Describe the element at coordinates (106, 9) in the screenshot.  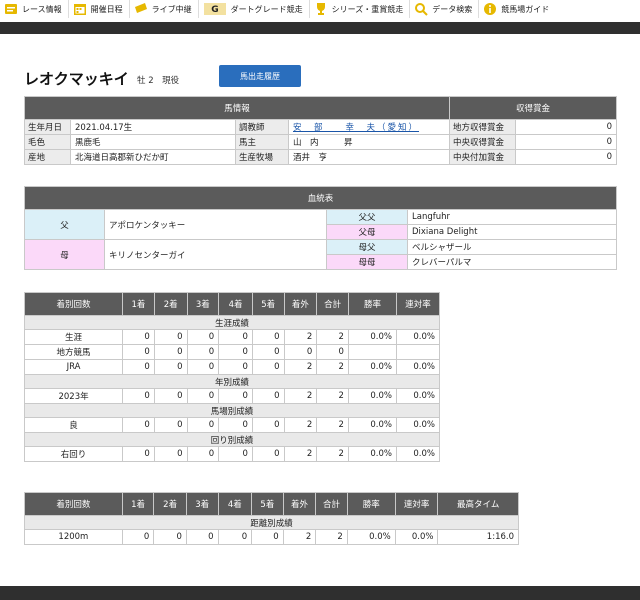
I see `nav-label: 開催日程` at that location.